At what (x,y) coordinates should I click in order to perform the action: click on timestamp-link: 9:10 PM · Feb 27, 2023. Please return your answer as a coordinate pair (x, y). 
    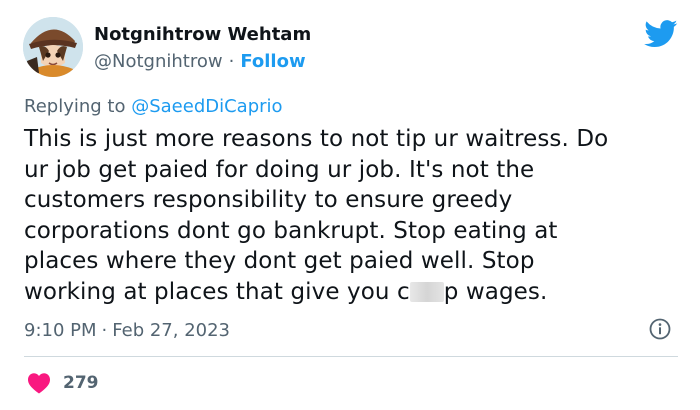
    Looking at the image, I should click on (127, 331).